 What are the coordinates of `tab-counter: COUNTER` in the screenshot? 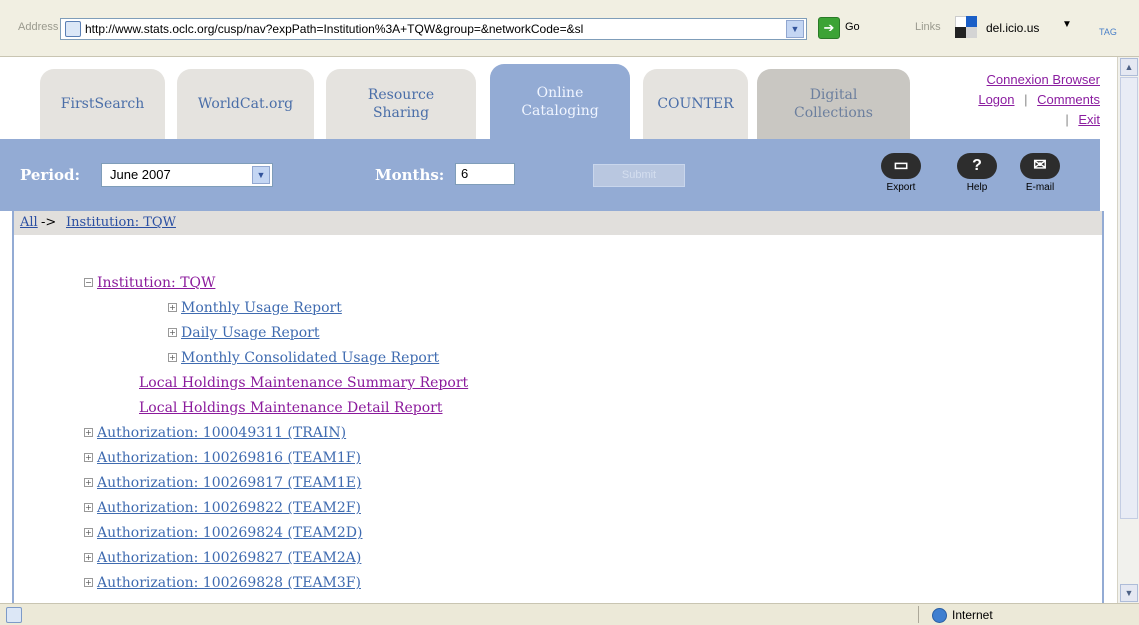 It's located at (695, 104).